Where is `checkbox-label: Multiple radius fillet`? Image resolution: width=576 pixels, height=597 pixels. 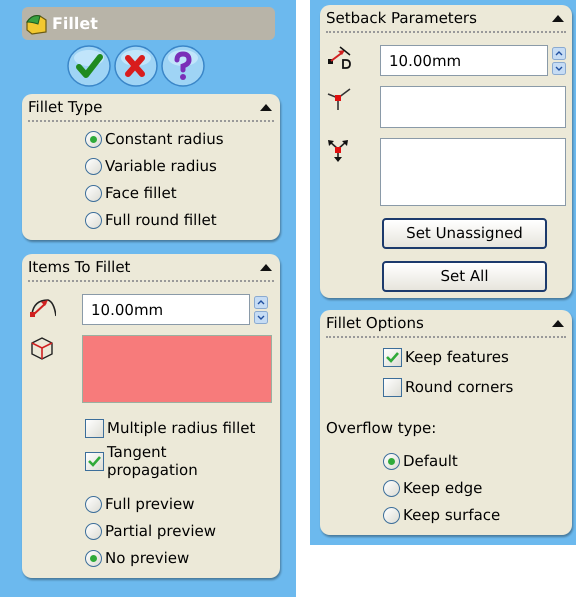 checkbox-label: Multiple radius fillet is located at coordinates (181, 428).